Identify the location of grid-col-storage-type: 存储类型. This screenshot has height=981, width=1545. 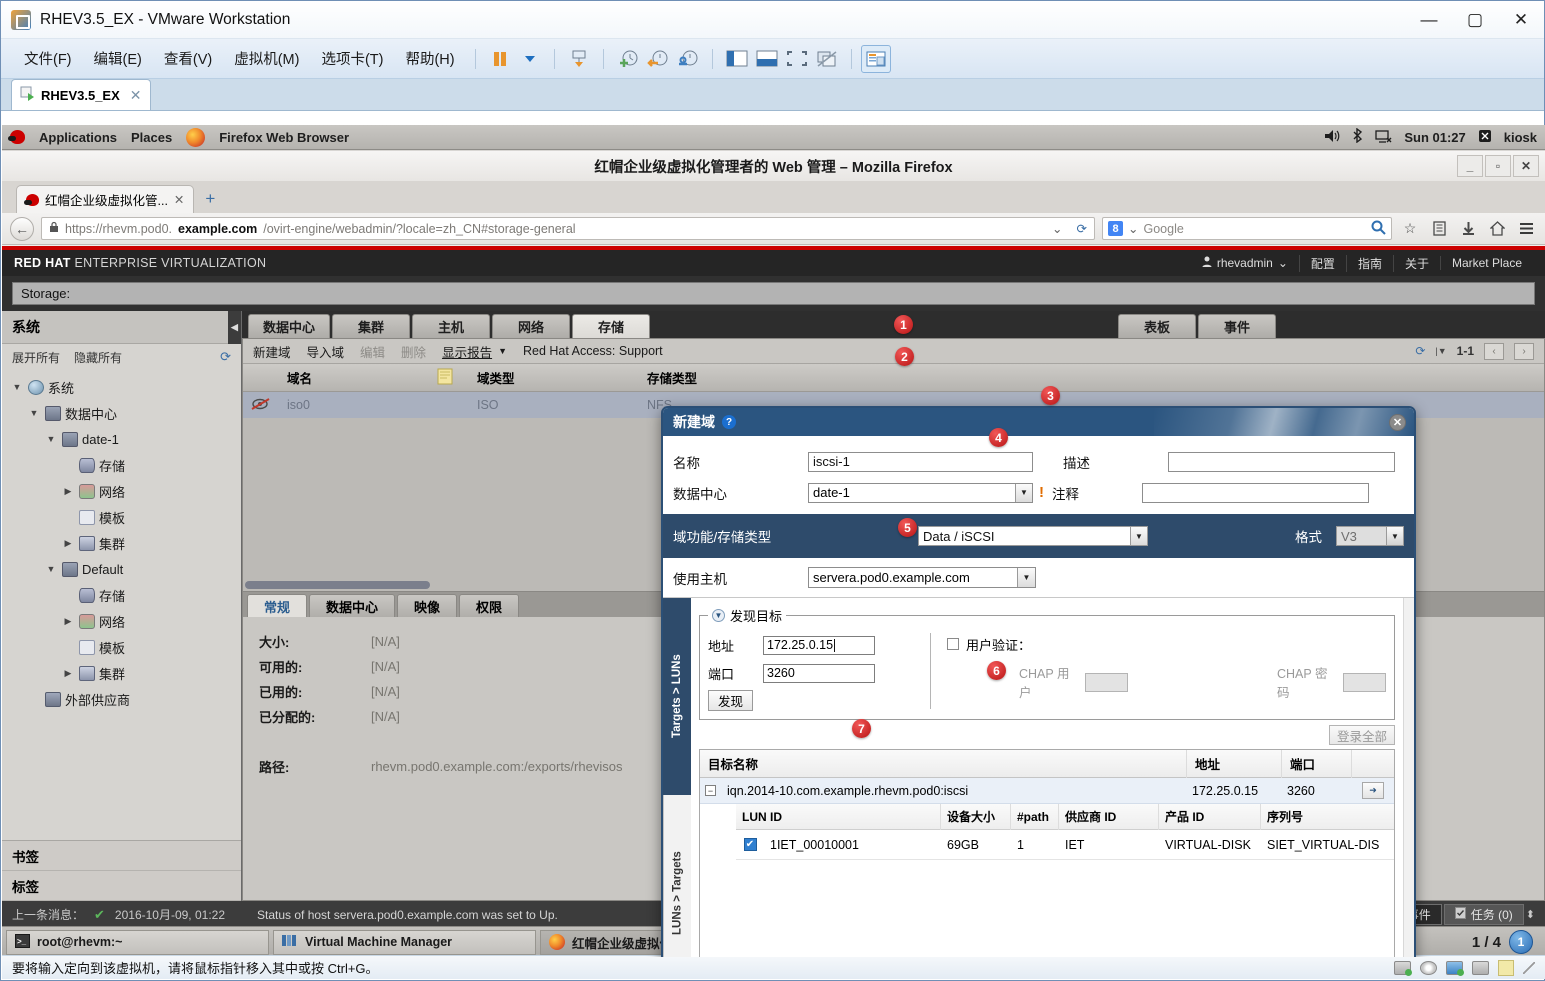
(699, 377).